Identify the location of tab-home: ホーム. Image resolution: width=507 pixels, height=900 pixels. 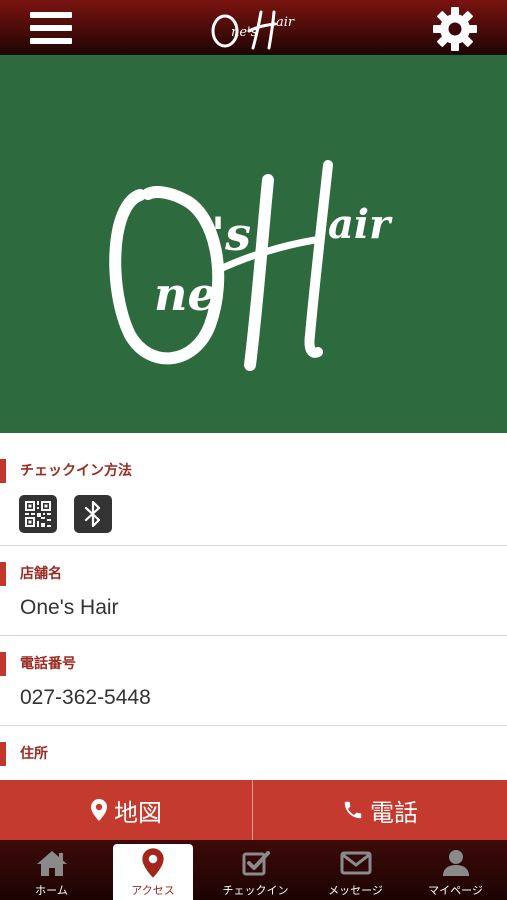
(51, 870).